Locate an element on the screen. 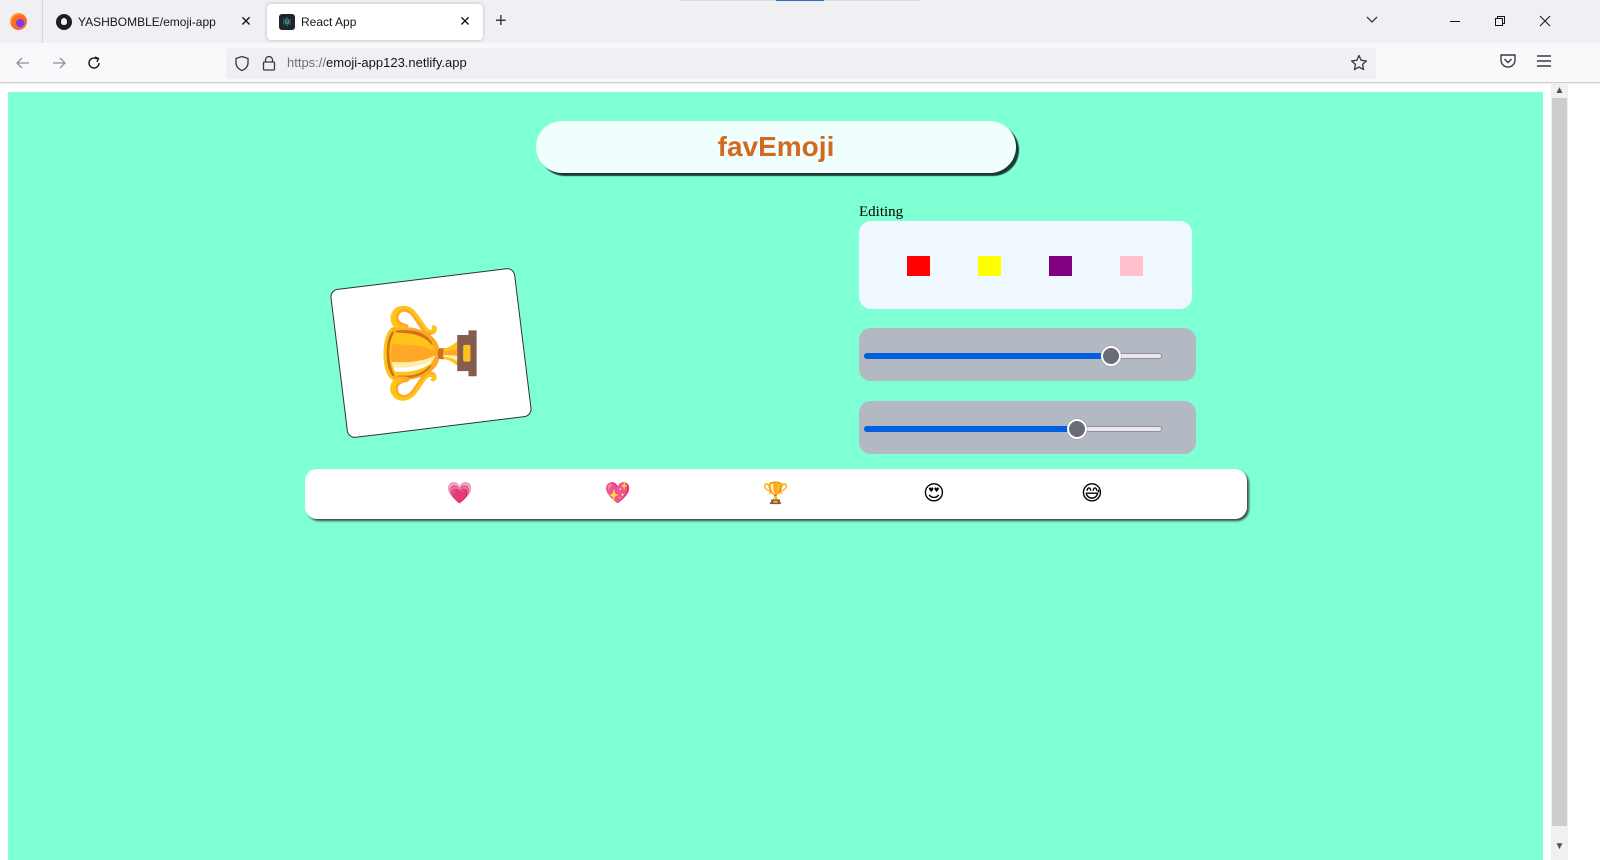 This screenshot has height=860, width=1600. minimize-button is located at coordinates (1455, 21).